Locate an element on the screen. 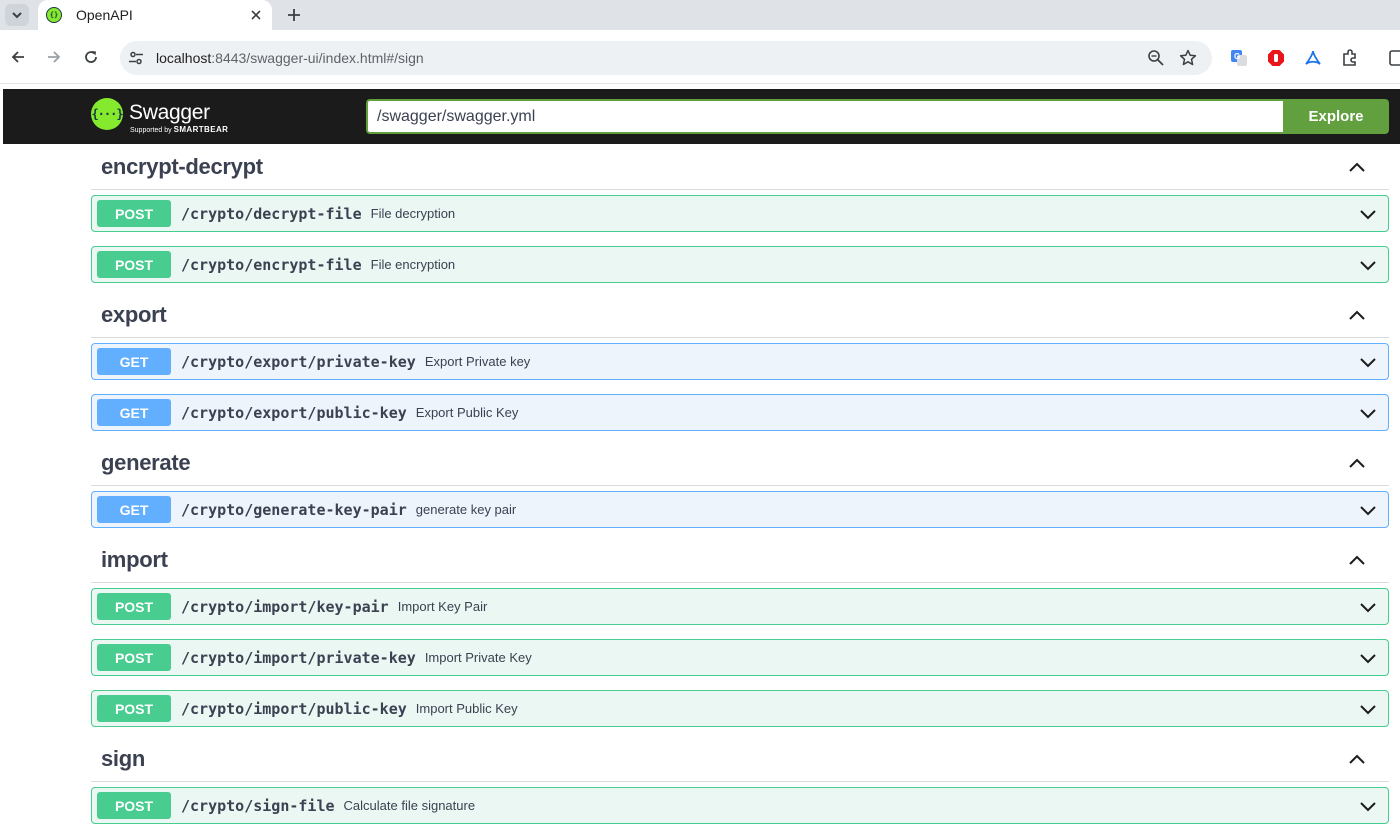 The height and width of the screenshot is (838, 1400). reload-button is located at coordinates (91, 57).